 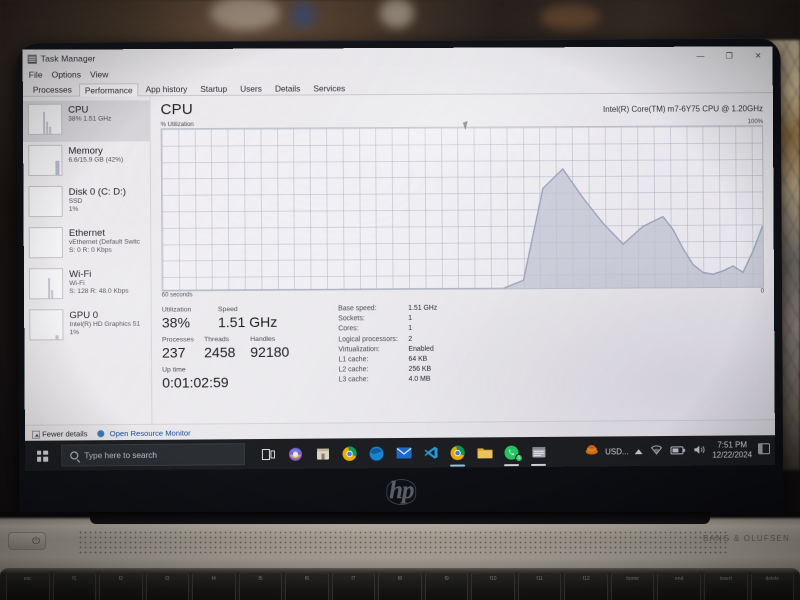 What do you see at coordinates (376, 453) in the screenshot?
I see `edge-icon` at bounding box center [376, 453].